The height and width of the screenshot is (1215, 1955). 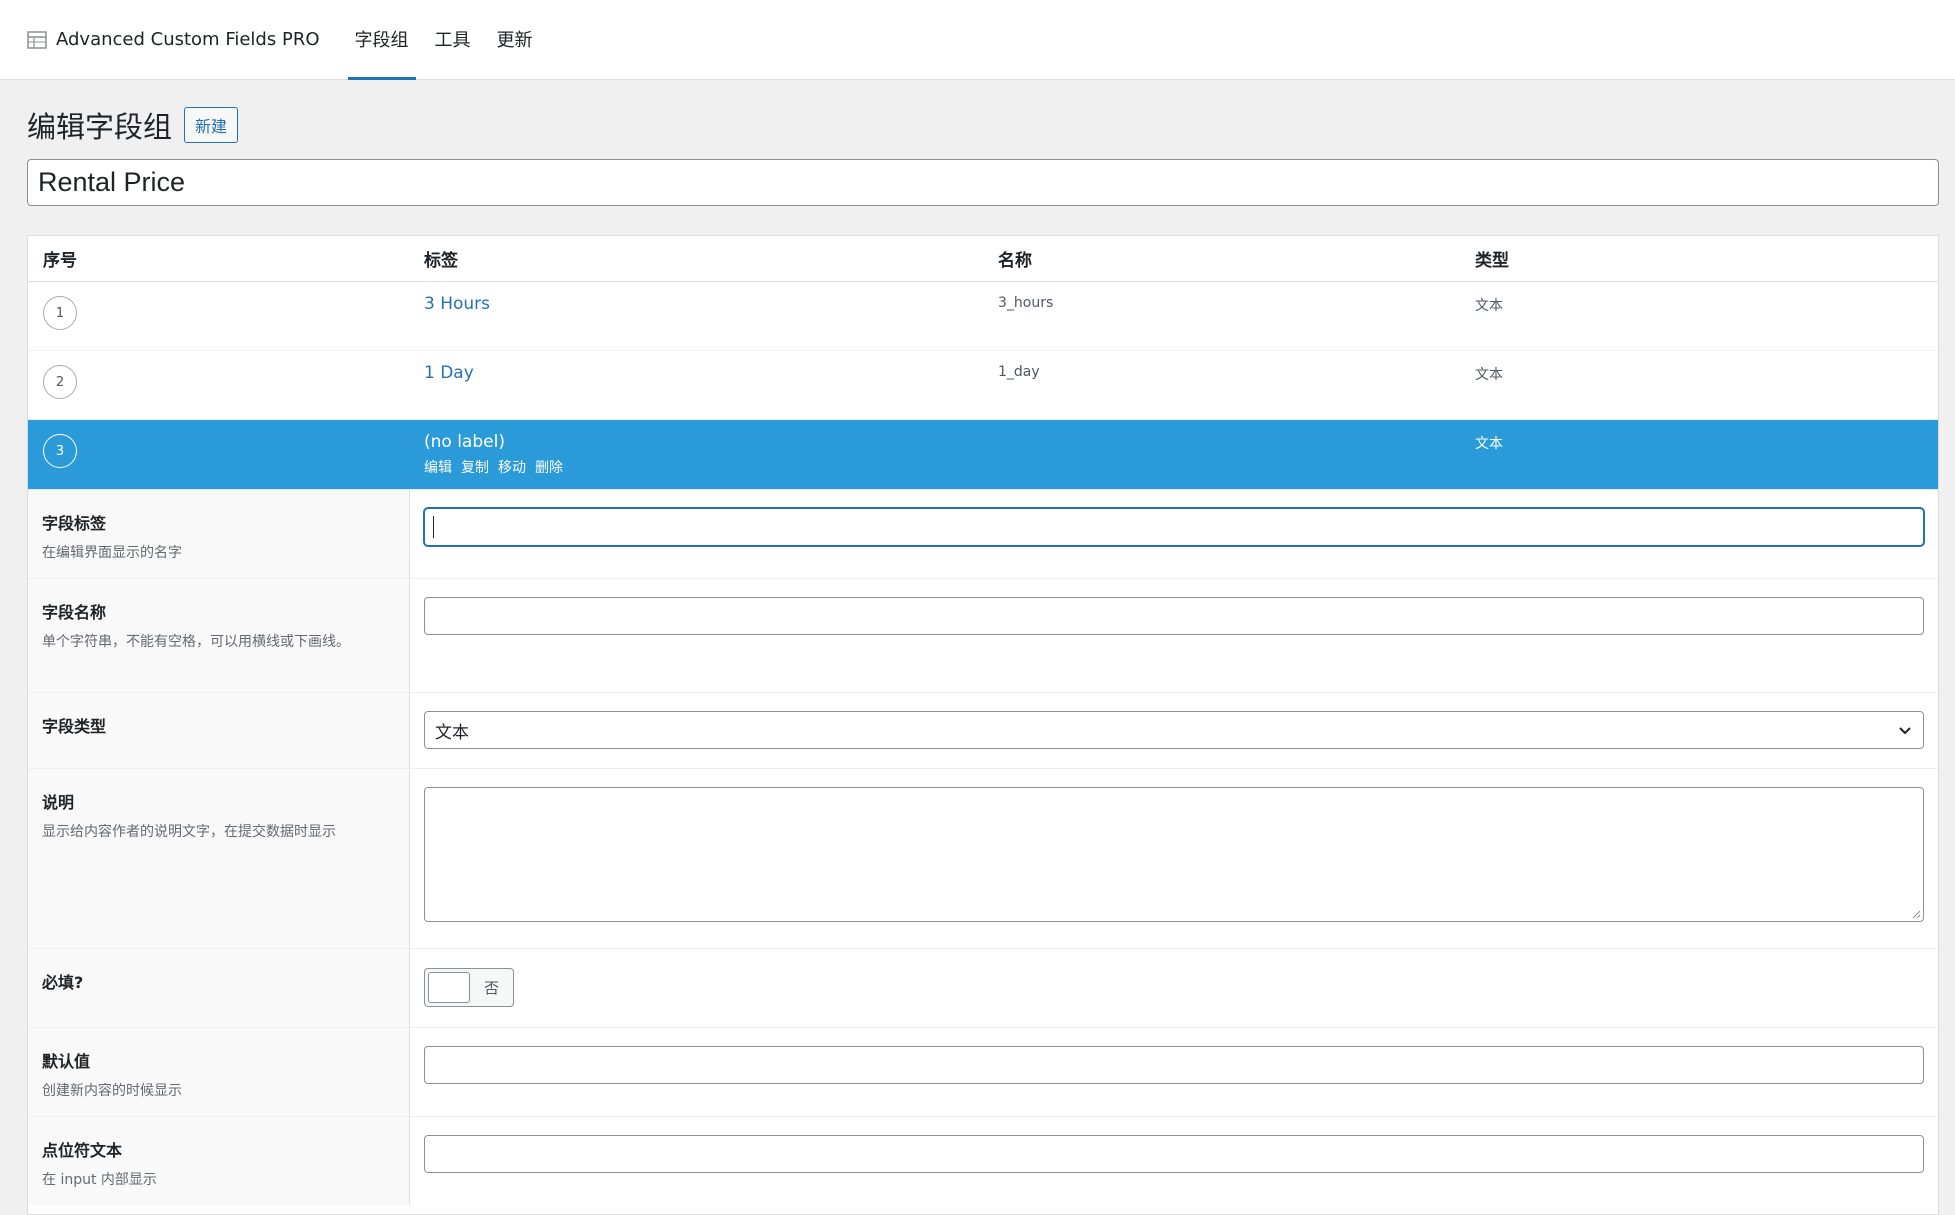 I want to click on setting-title: 必填?, so click(x=63, y=982).